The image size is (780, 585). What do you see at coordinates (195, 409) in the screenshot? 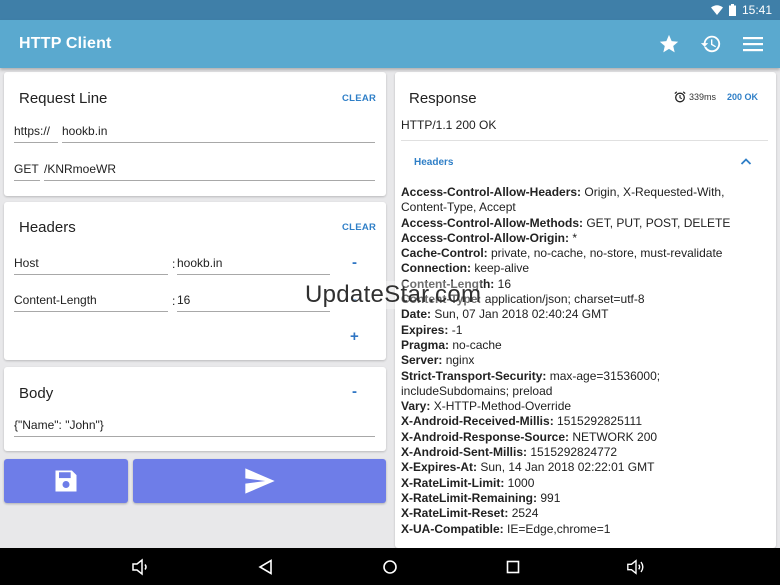
I see `body-card: Body - {"Name": "John"}` at bounding box center [195, 409].